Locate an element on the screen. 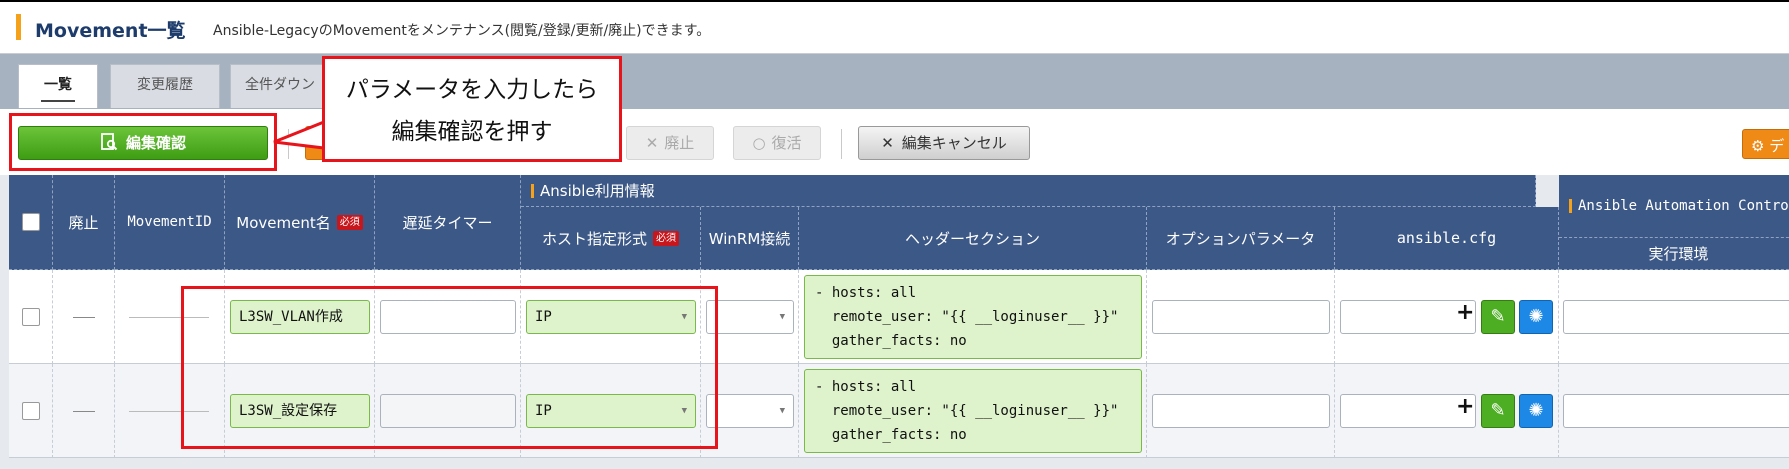 The image size is (1789, 469). col-delay-timer: 遅延タイマー is located at coordinates (448, 222).